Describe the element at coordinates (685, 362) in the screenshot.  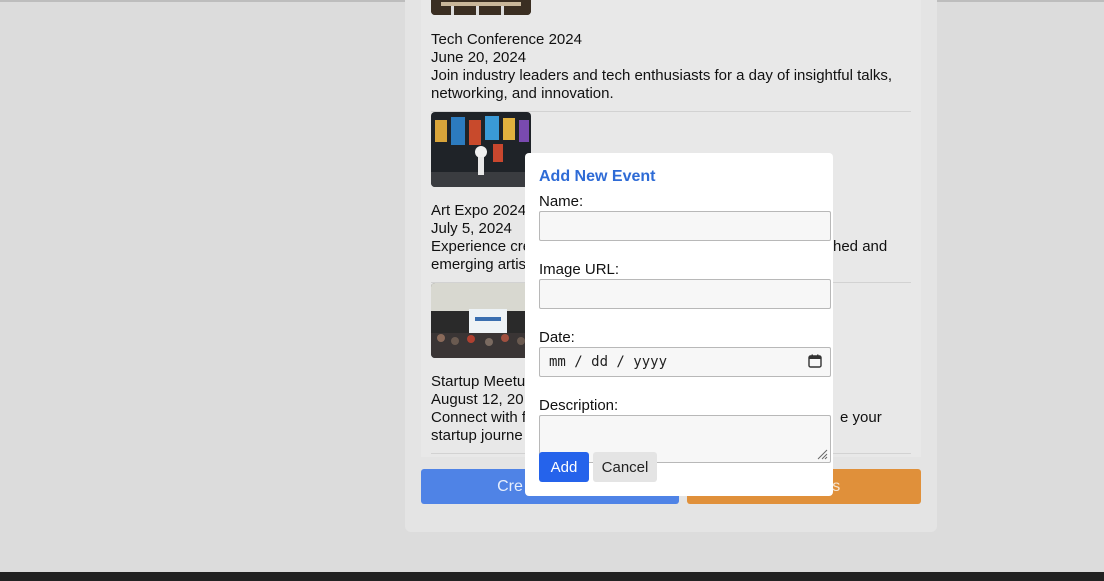
I see `date-input: mm / dd / yyyy` at that location.